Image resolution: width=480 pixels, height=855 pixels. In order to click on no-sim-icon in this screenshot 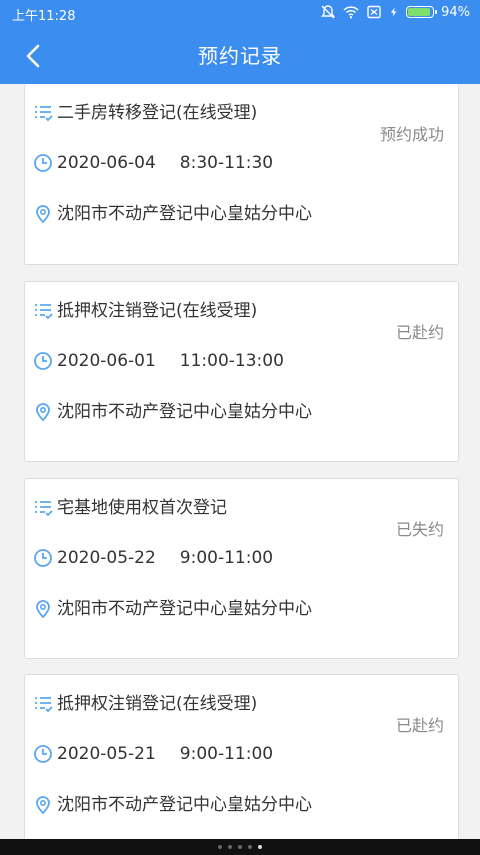, I will do `click(374, 12)`.